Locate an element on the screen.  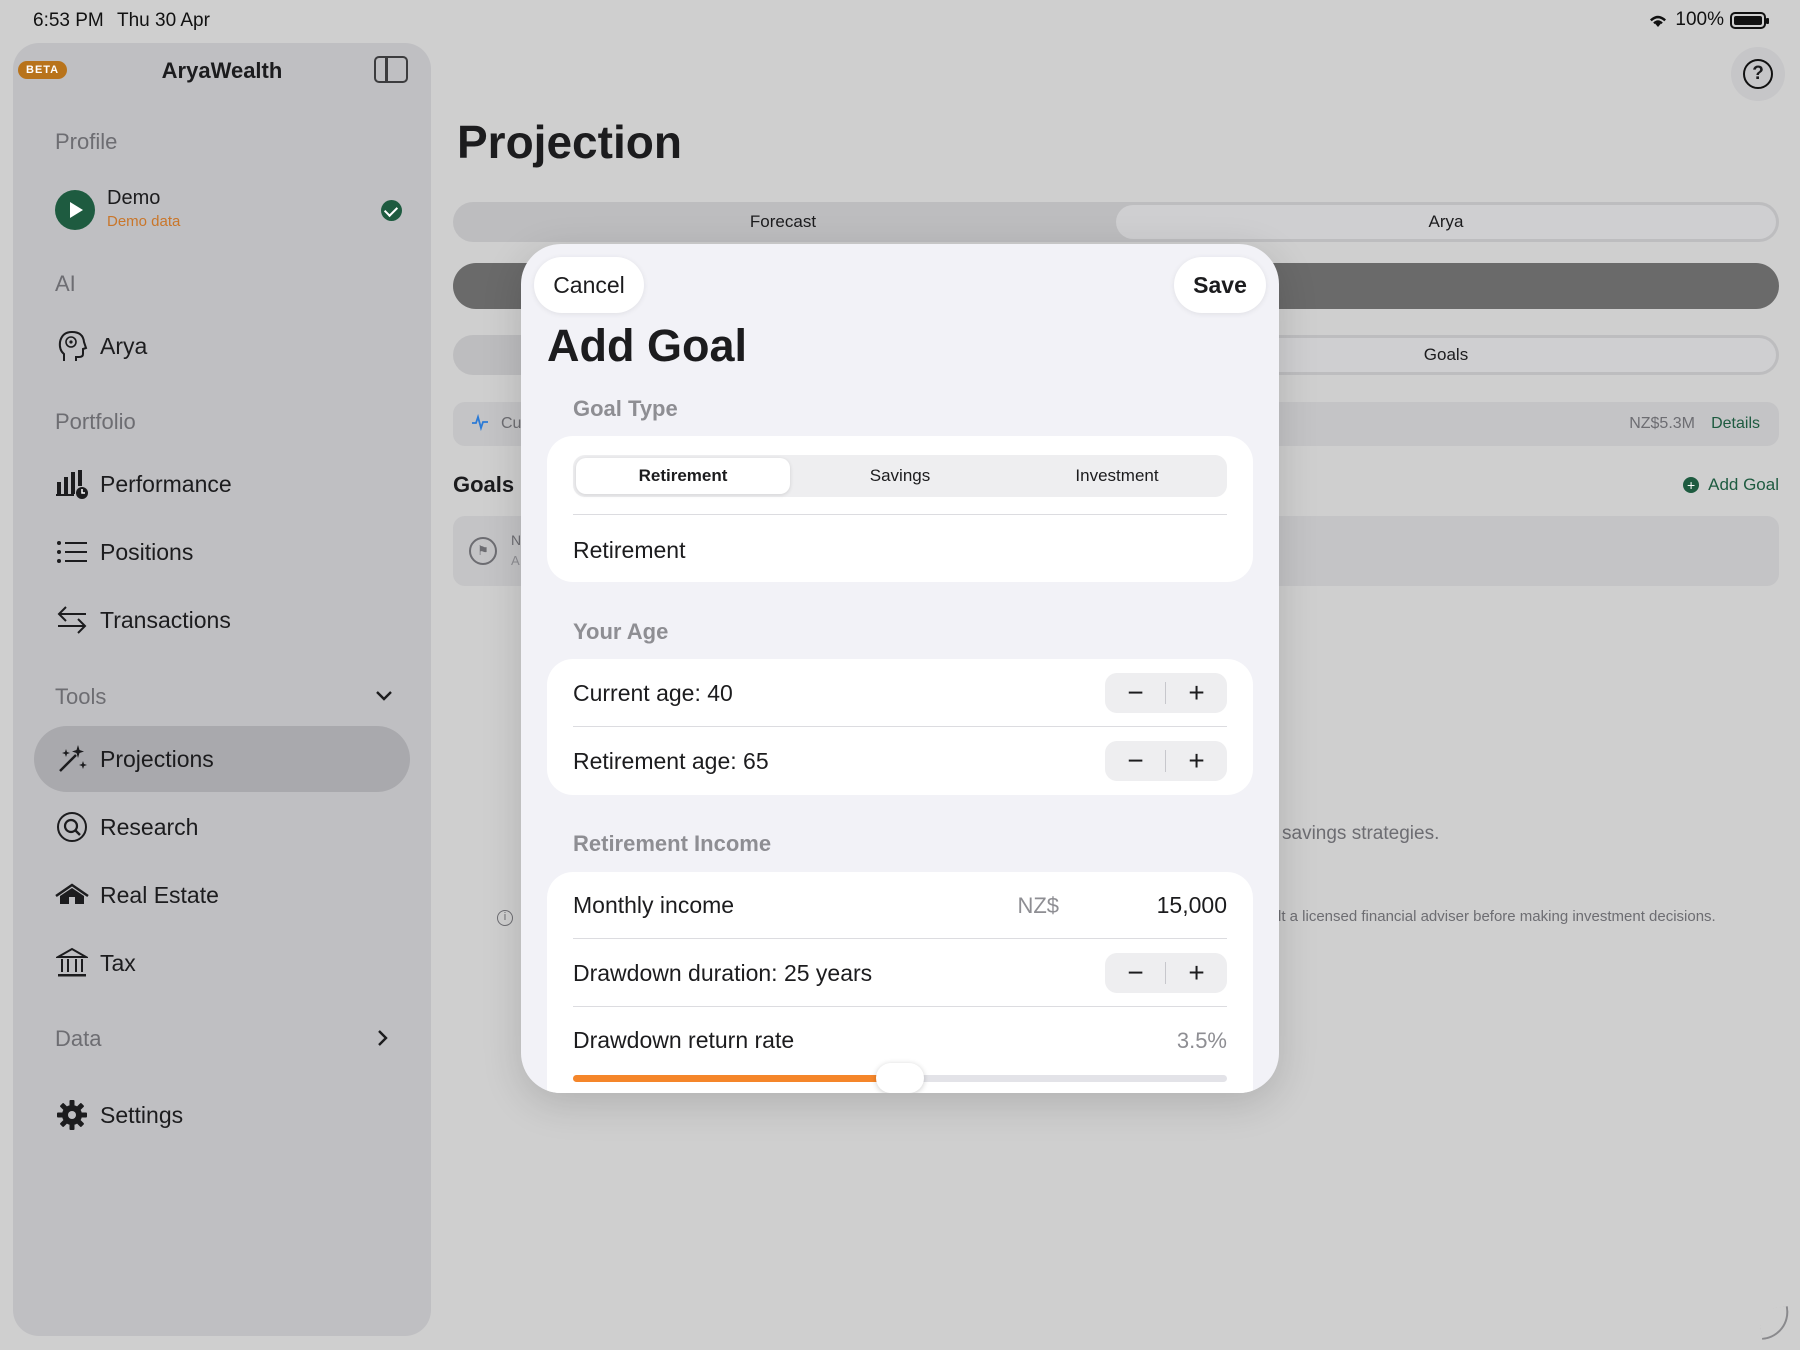
goal-type-picker: Retirement Savings Investment is located at coordinates (900, 476).